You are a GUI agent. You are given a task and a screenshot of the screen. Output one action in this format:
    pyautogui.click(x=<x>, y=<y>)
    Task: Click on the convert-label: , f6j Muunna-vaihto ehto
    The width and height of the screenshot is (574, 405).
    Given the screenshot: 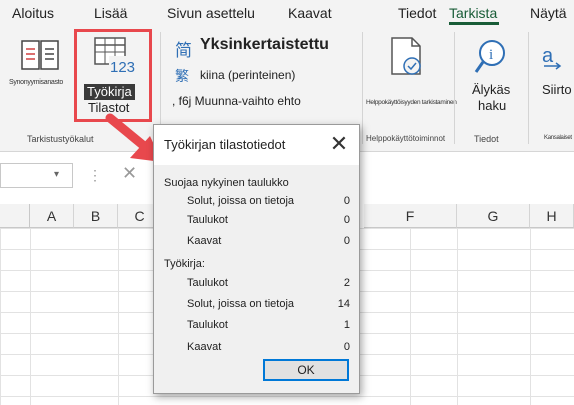 What is the action you would take?
    pyautogui.click(x=236, y=101)
    